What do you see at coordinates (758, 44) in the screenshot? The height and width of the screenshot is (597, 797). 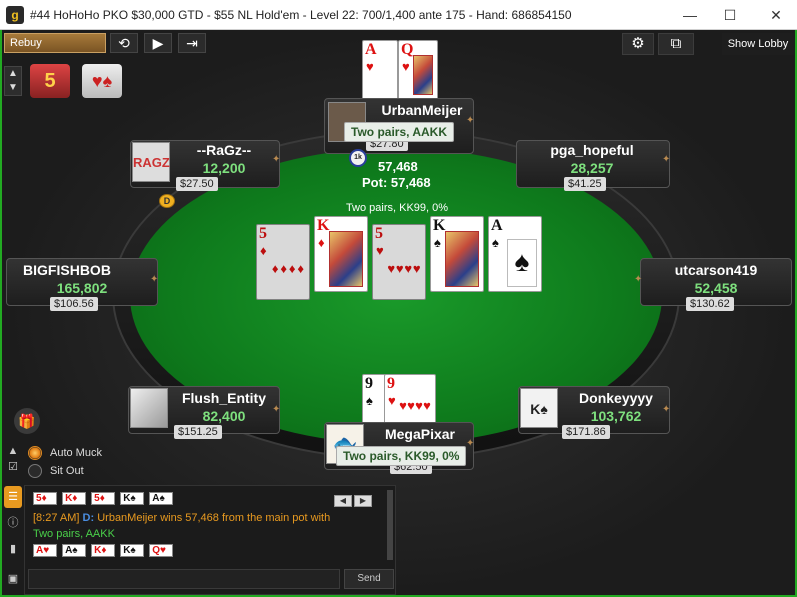 I see `show-lobby-button: Show Lobby` at bounding box center [758, 44].